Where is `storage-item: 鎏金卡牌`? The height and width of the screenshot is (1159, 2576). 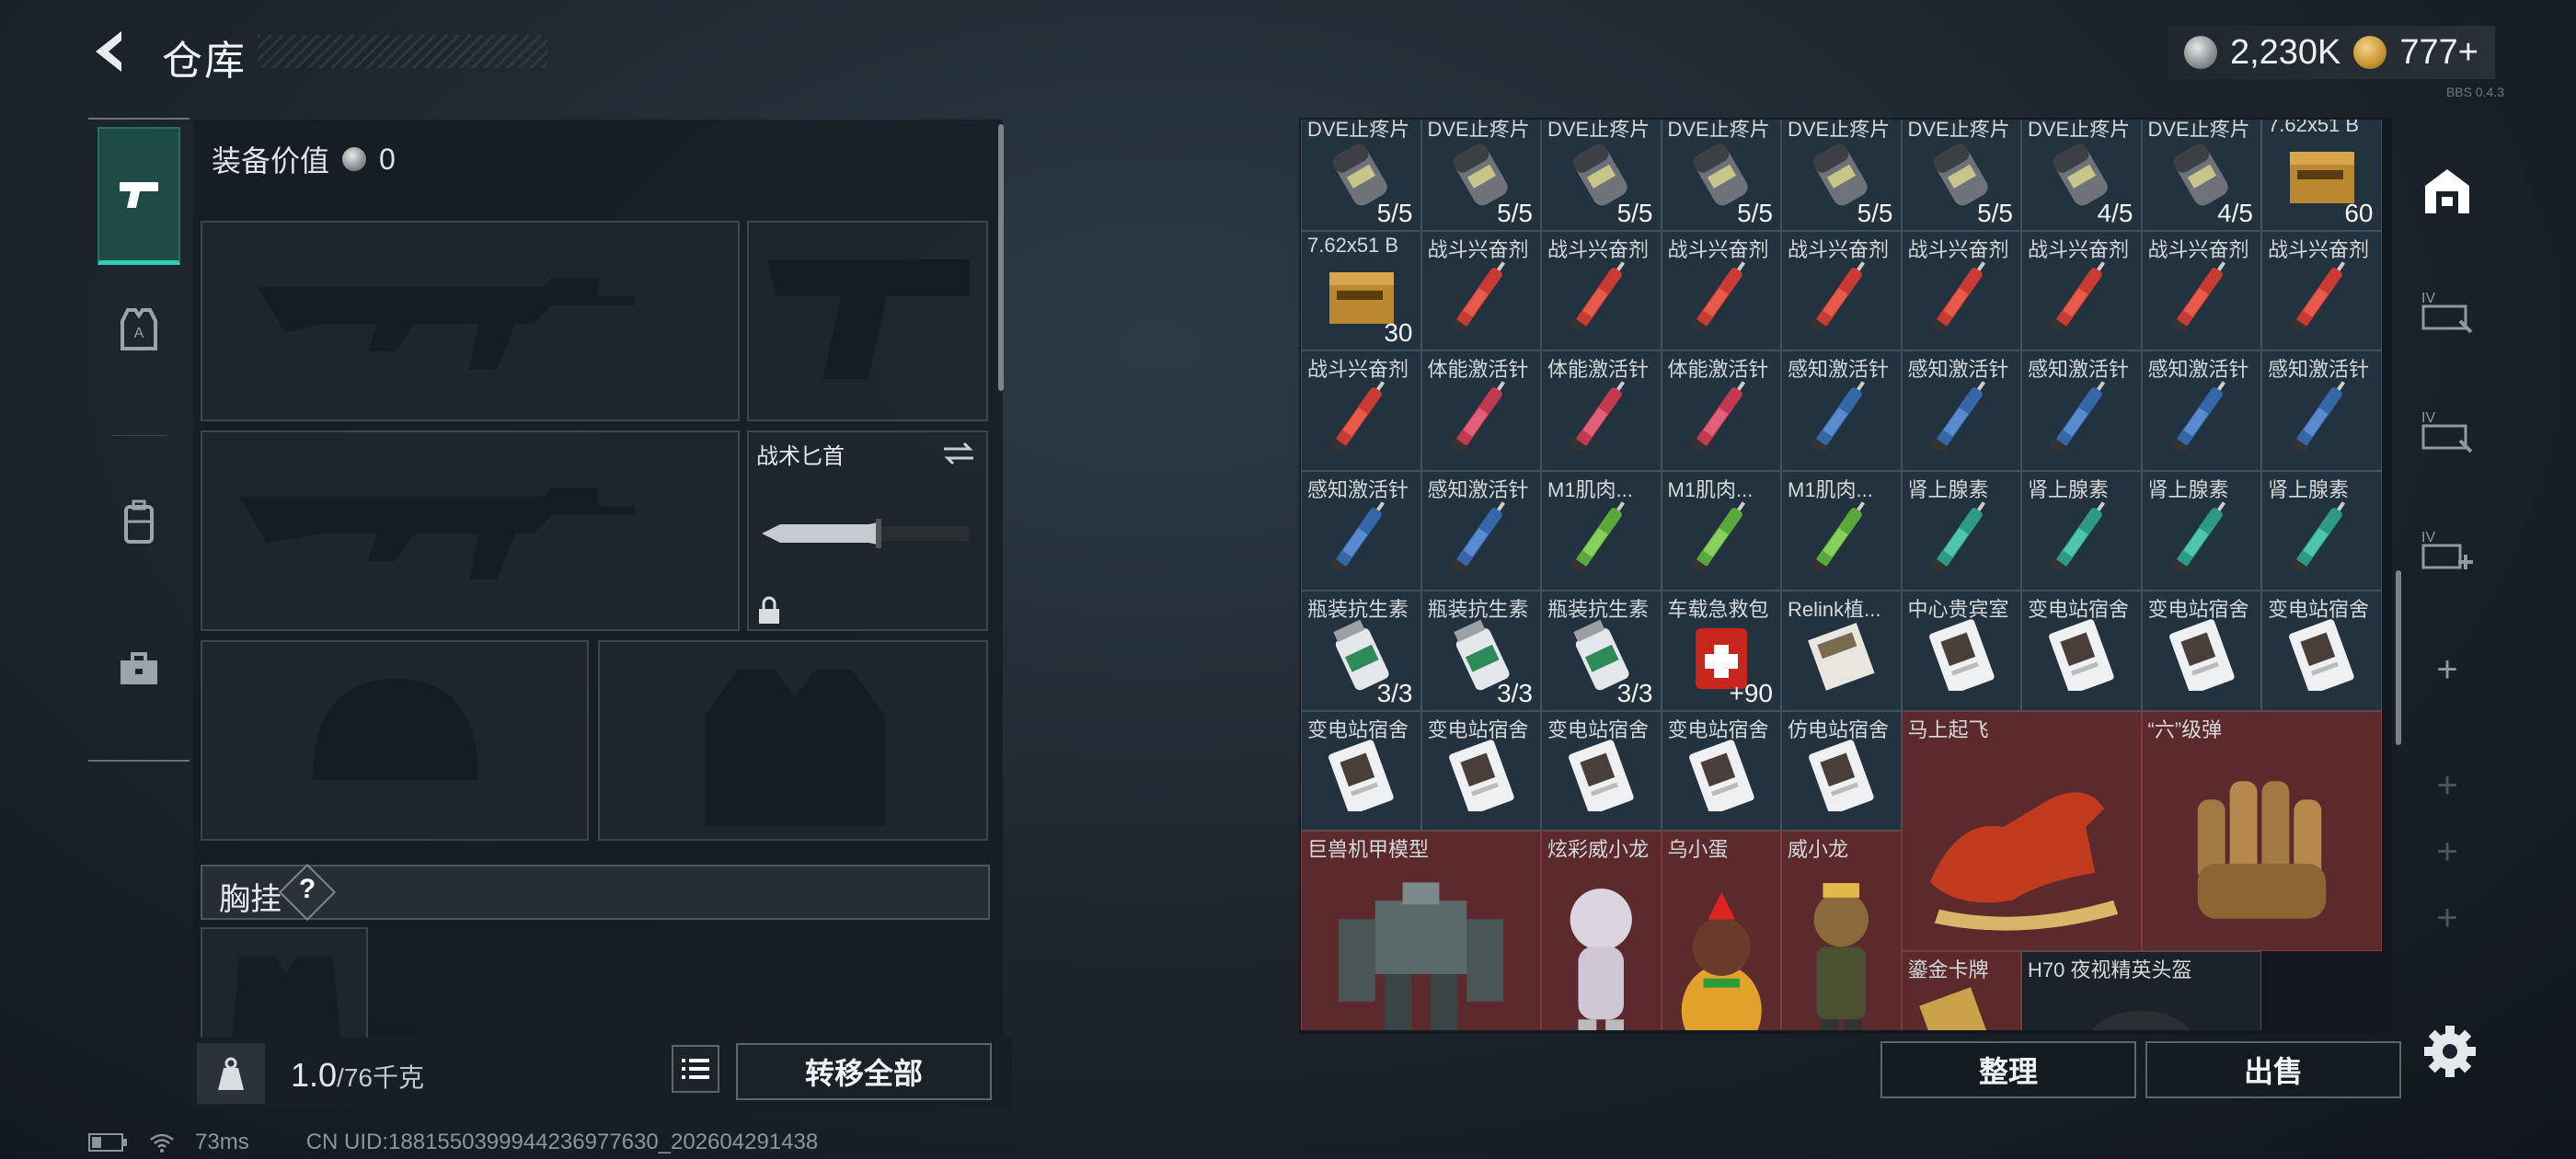
storage-item: 鎏金卡牌 is located at coordinates (1961, 990).